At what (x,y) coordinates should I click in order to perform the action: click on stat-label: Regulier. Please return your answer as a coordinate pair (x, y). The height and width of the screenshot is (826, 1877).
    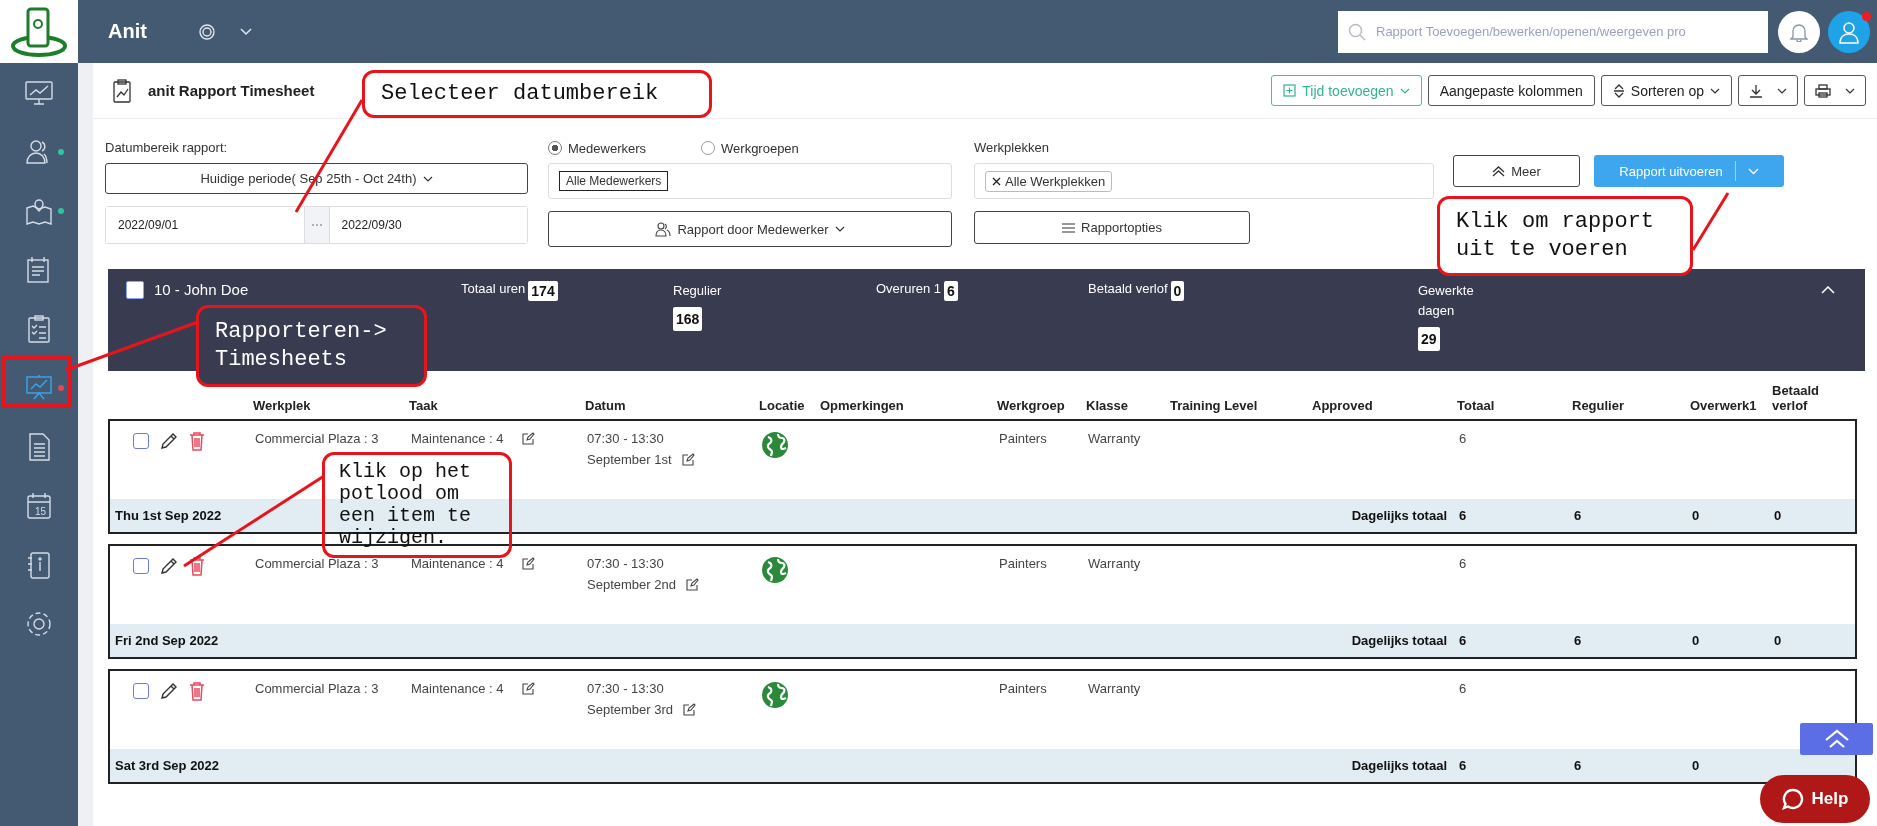
    Looking at the image, I should click on (698, 291).